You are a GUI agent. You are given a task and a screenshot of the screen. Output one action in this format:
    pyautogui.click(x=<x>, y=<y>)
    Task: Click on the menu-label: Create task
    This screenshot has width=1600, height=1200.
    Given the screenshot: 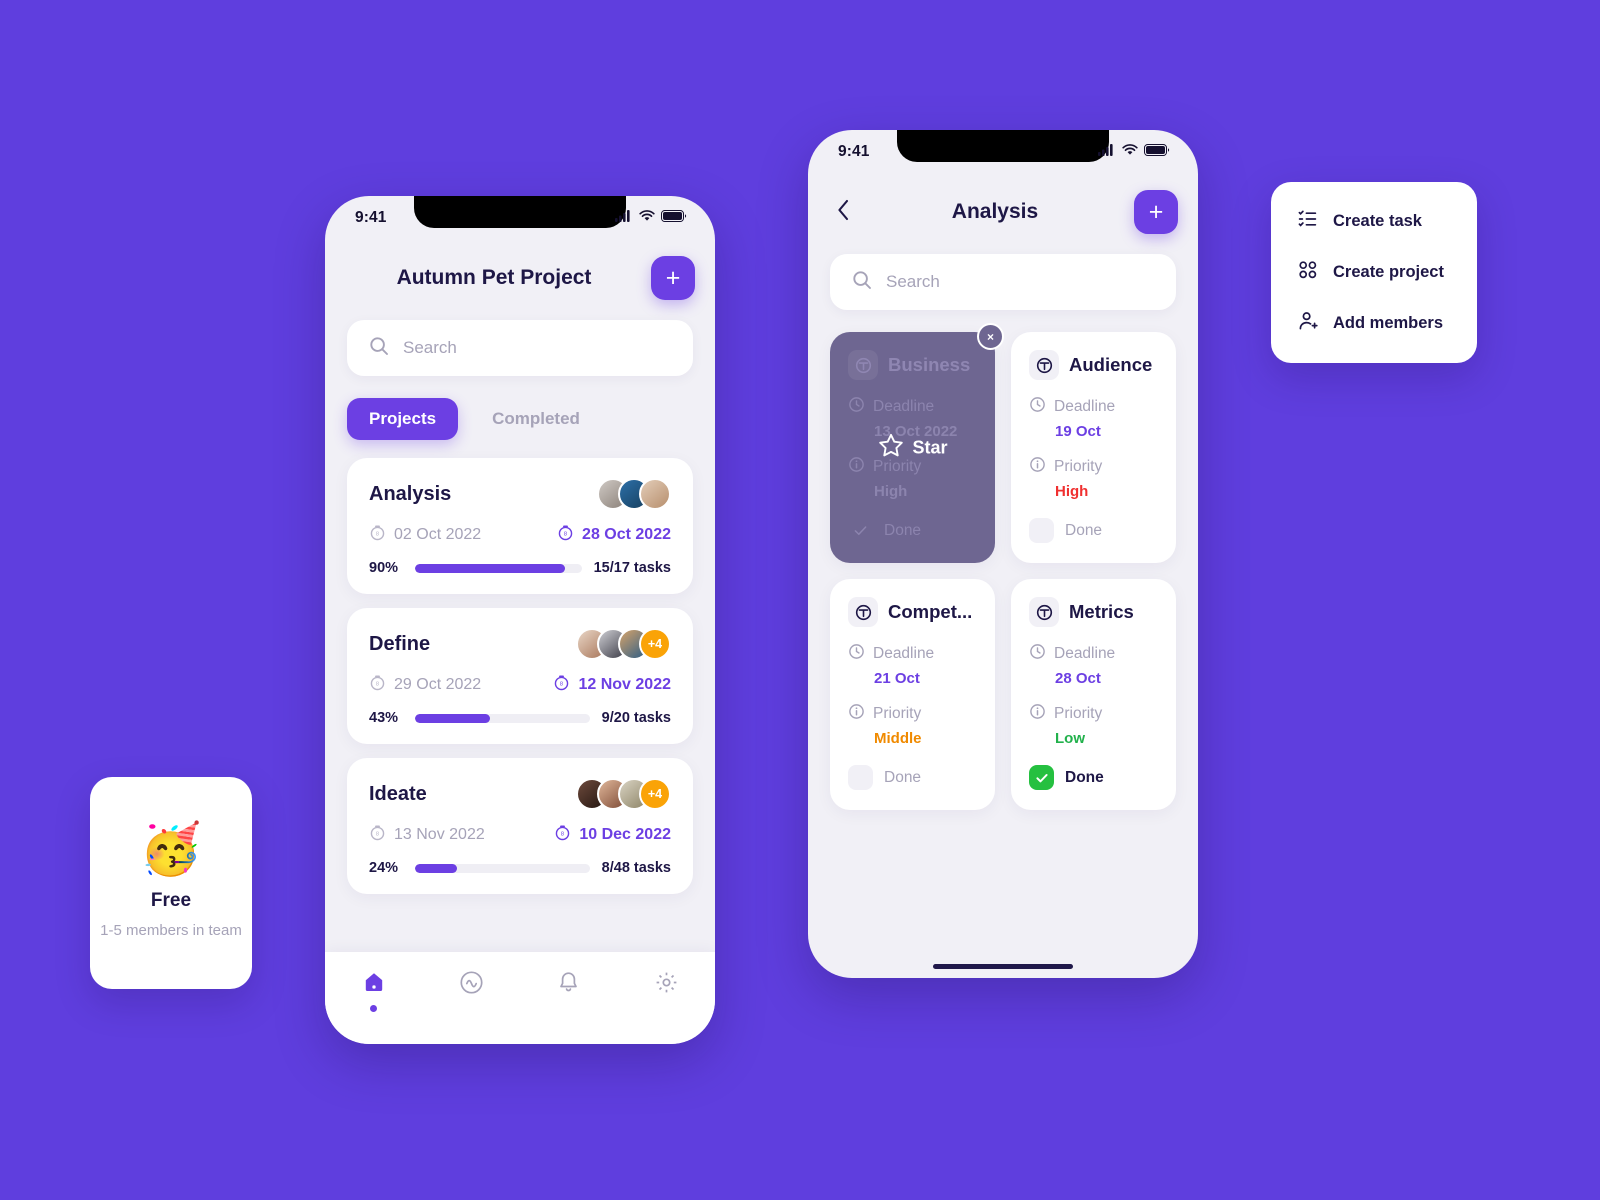 What is the action you would take?
    pyautogui.click(x=1377, y=221)
    